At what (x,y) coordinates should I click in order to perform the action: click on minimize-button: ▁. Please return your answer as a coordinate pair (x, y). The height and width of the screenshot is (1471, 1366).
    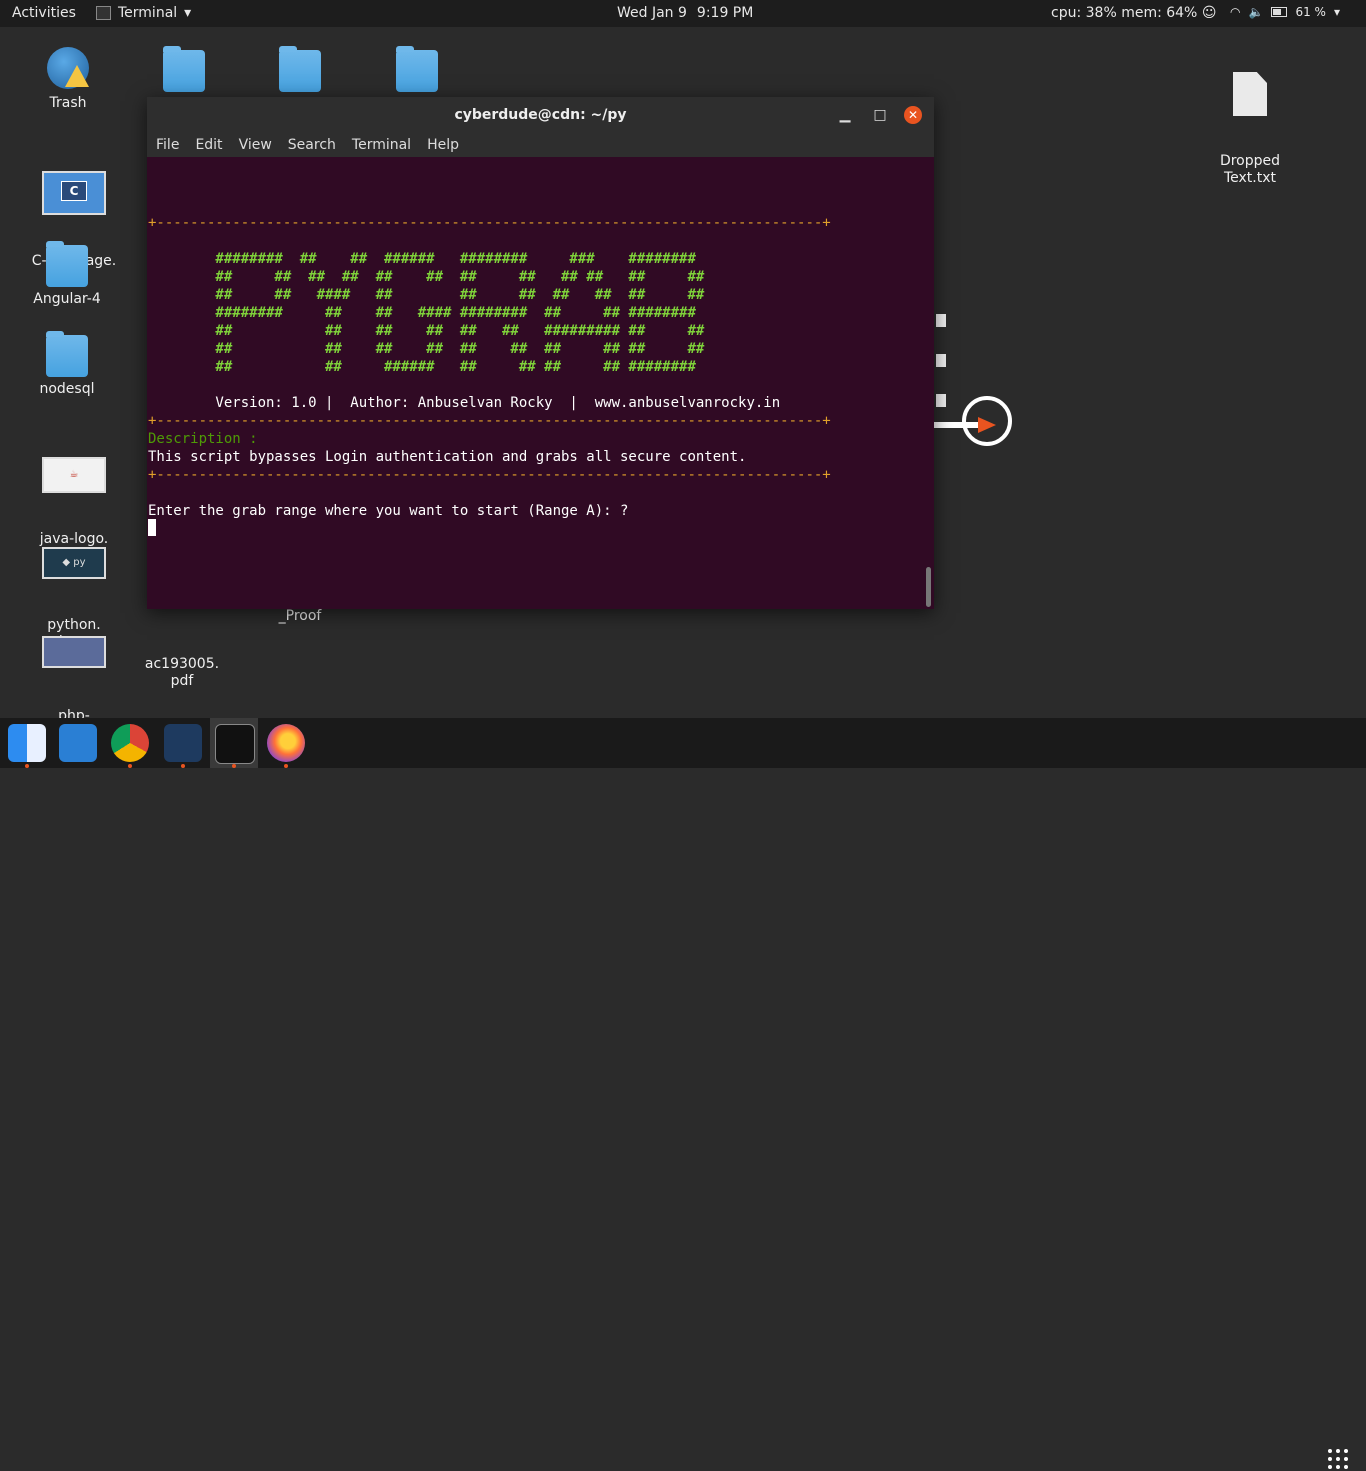
    Looking at the image, I should click on (845, 115).